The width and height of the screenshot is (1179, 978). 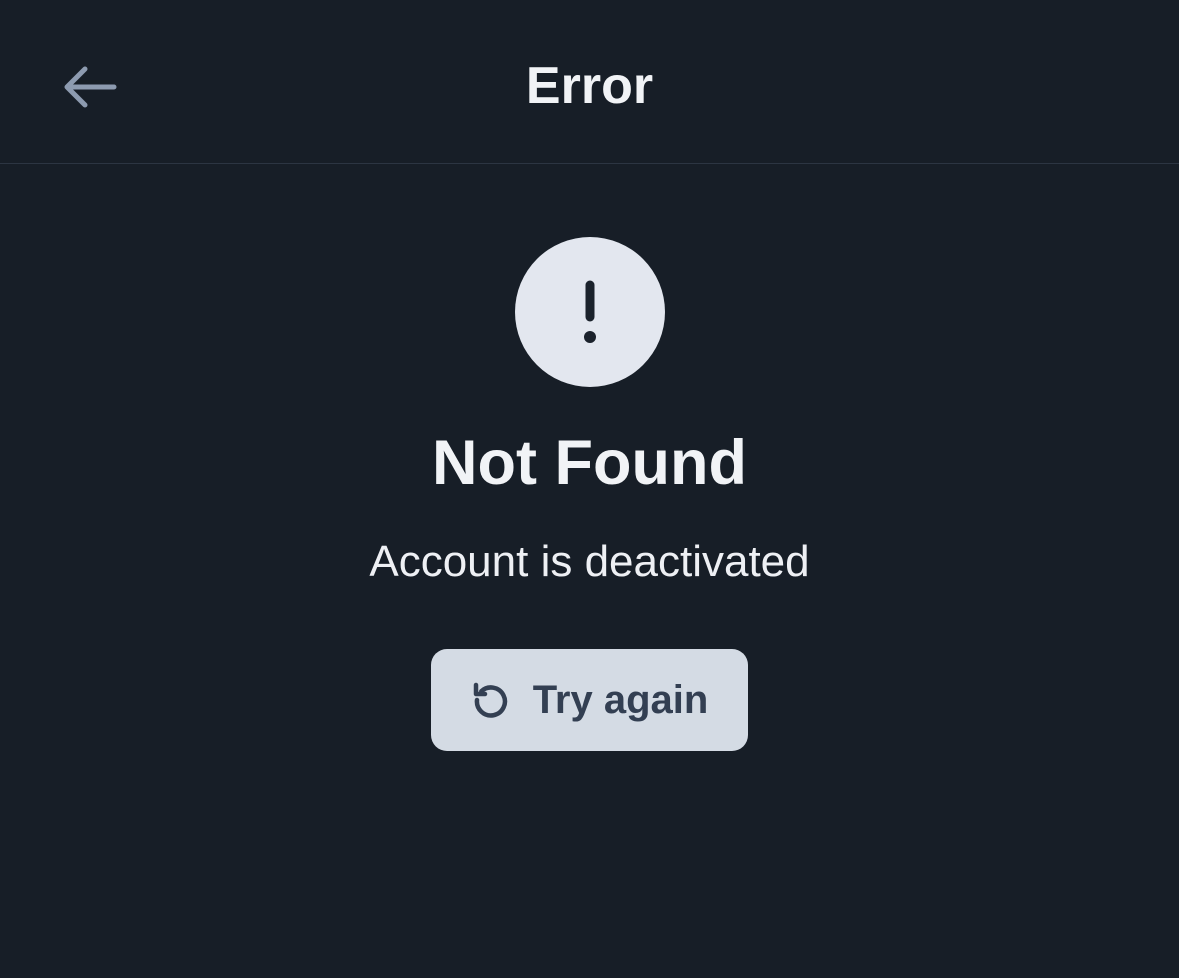 I want to click on page-title: Error, so click(x=589, y=86).